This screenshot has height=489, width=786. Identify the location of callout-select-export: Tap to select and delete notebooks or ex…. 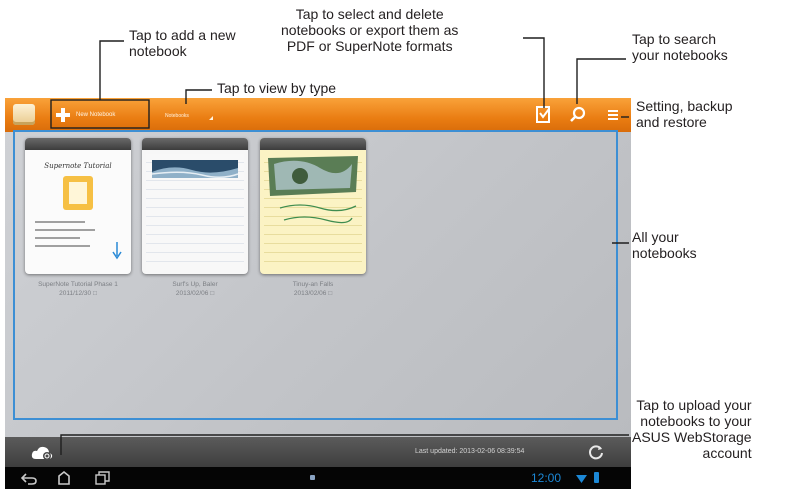
(370, 30).